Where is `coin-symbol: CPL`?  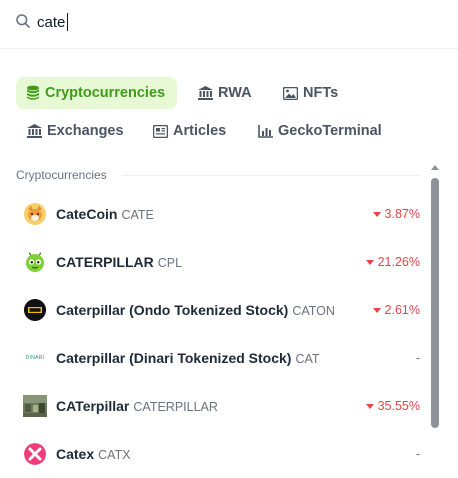 coin-symbol: CPL is located at coordinates (170, 263).